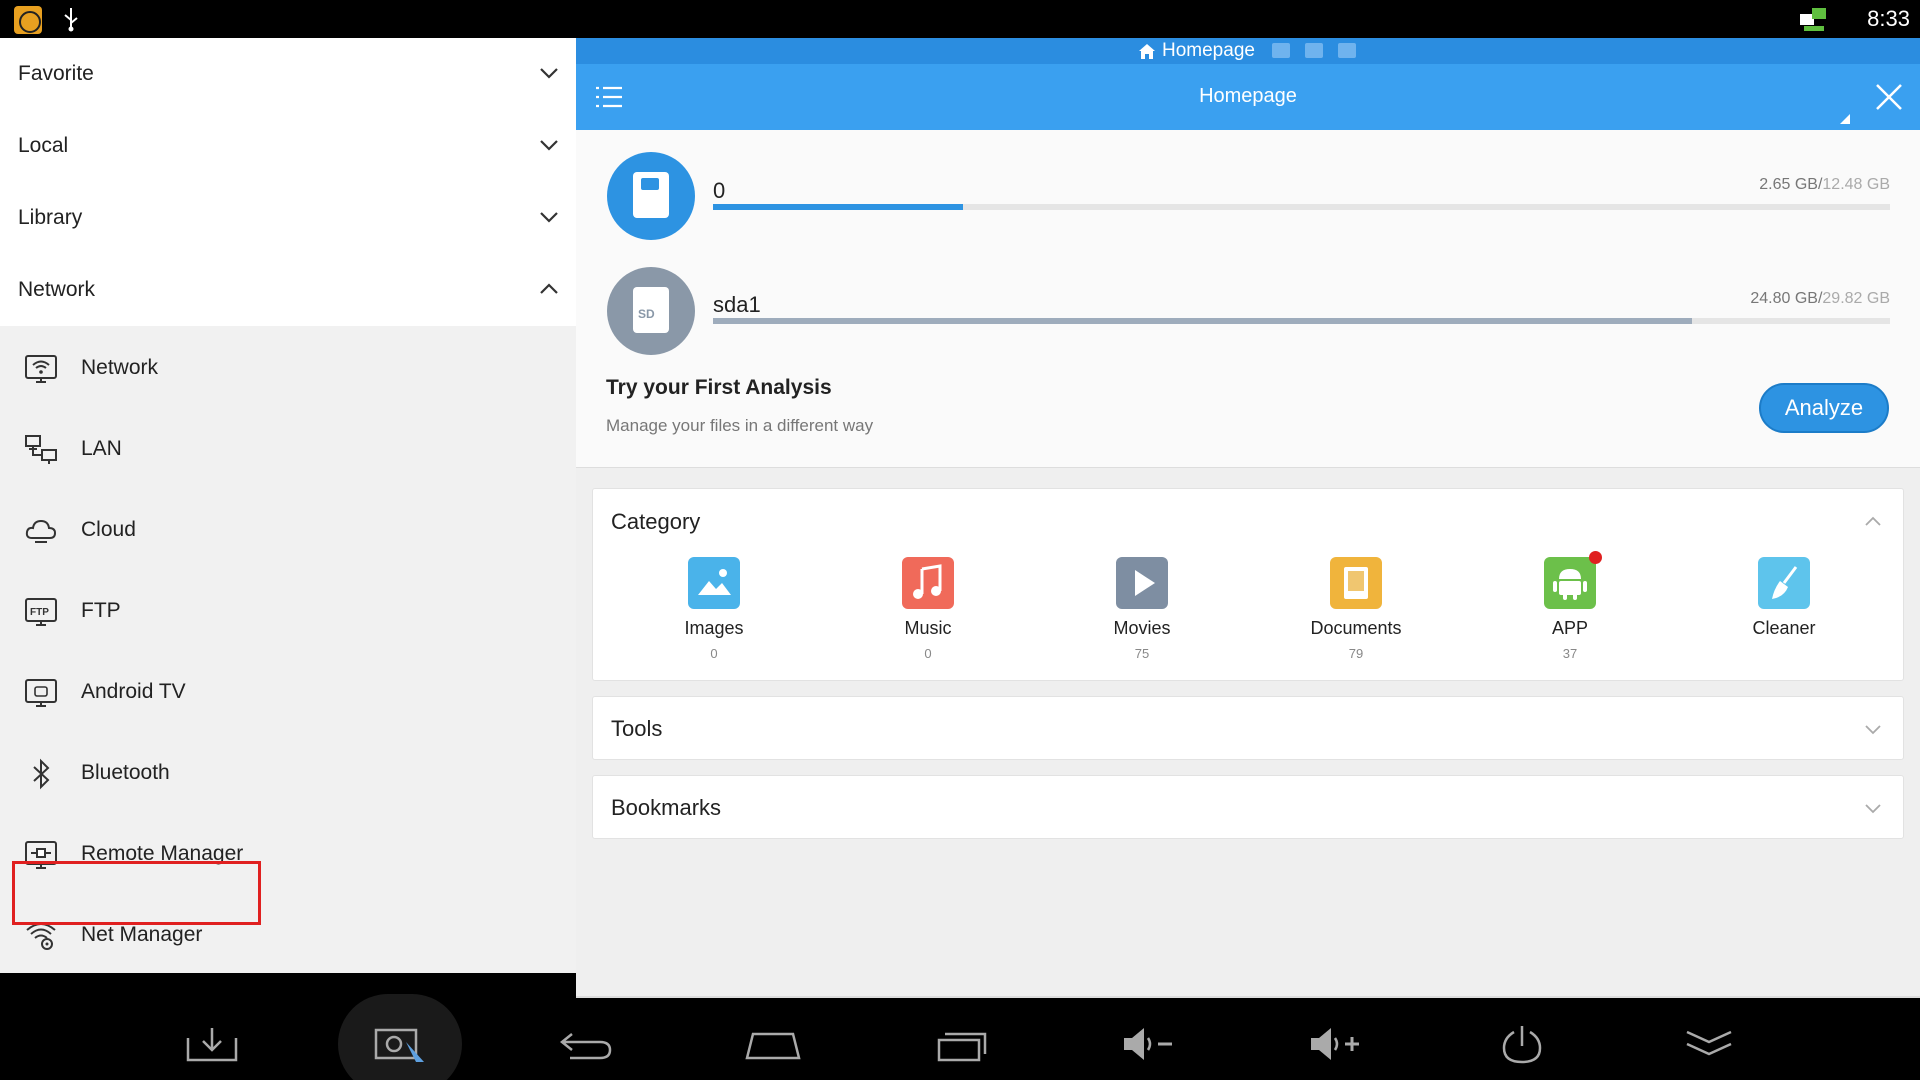  What do you see at coordinates (1142, 583) in the screenshot?
I see `movies-icon` at bounding box center [1142, 583].